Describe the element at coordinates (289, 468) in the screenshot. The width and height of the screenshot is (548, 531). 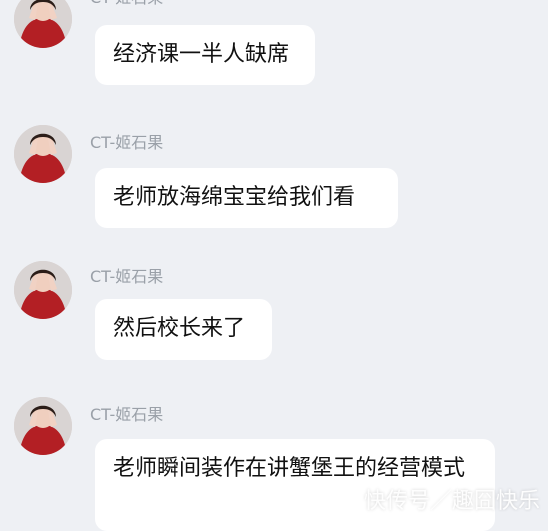
I see `message-text: 老师瞬间装作在讲蟹堡王的经营模式` at that location.